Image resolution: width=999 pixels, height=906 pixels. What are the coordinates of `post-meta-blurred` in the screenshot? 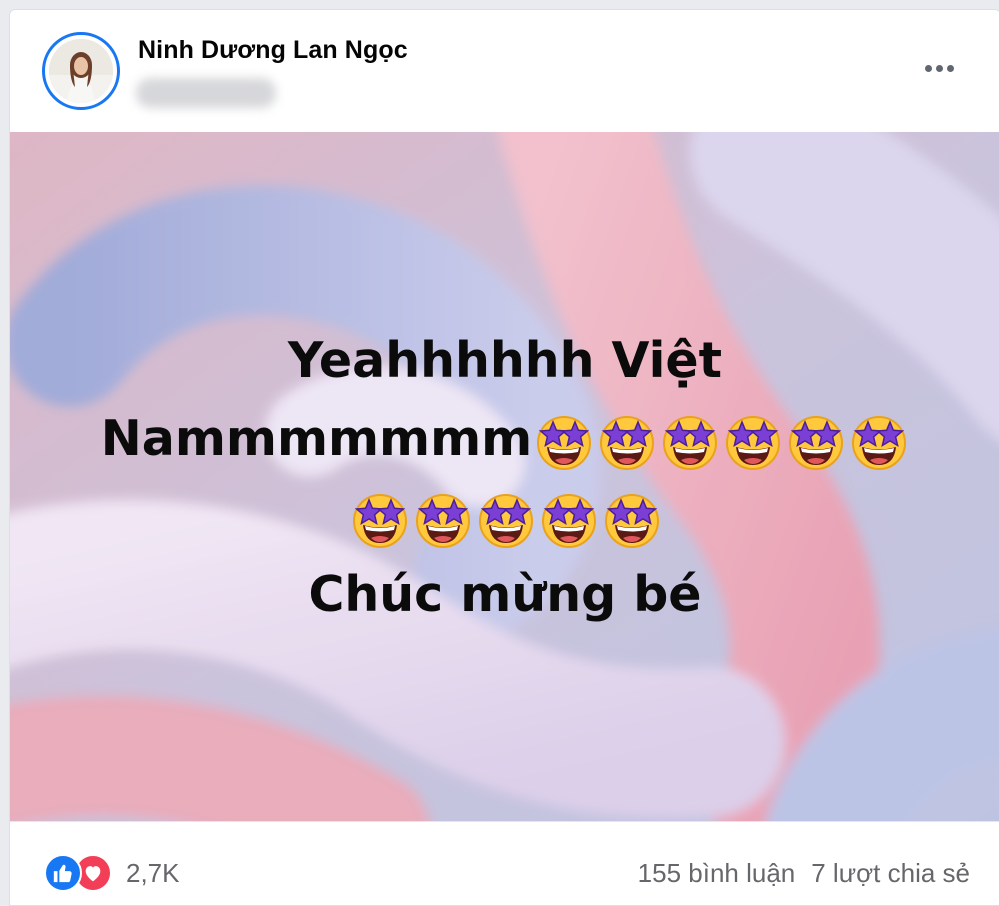 It's located at (206, 93).